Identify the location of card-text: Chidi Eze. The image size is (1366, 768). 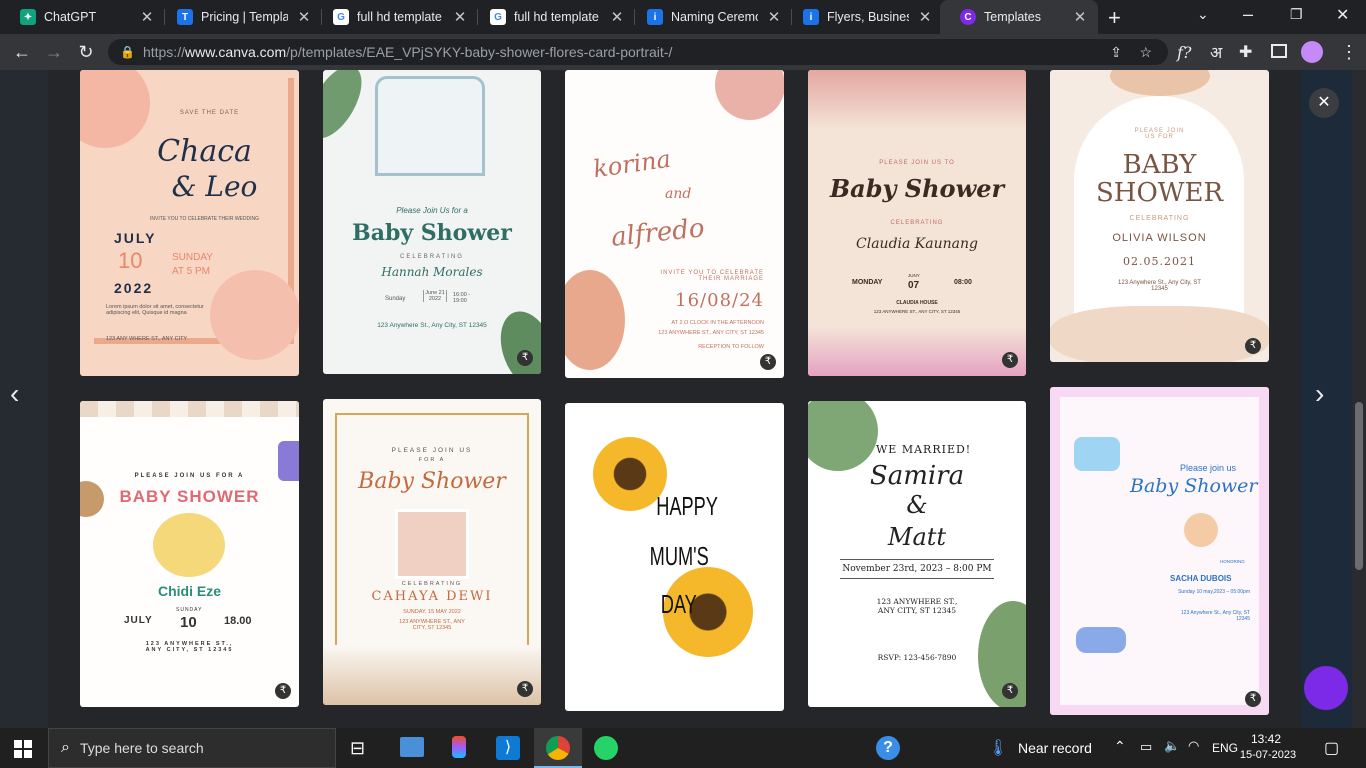
(189, 591).